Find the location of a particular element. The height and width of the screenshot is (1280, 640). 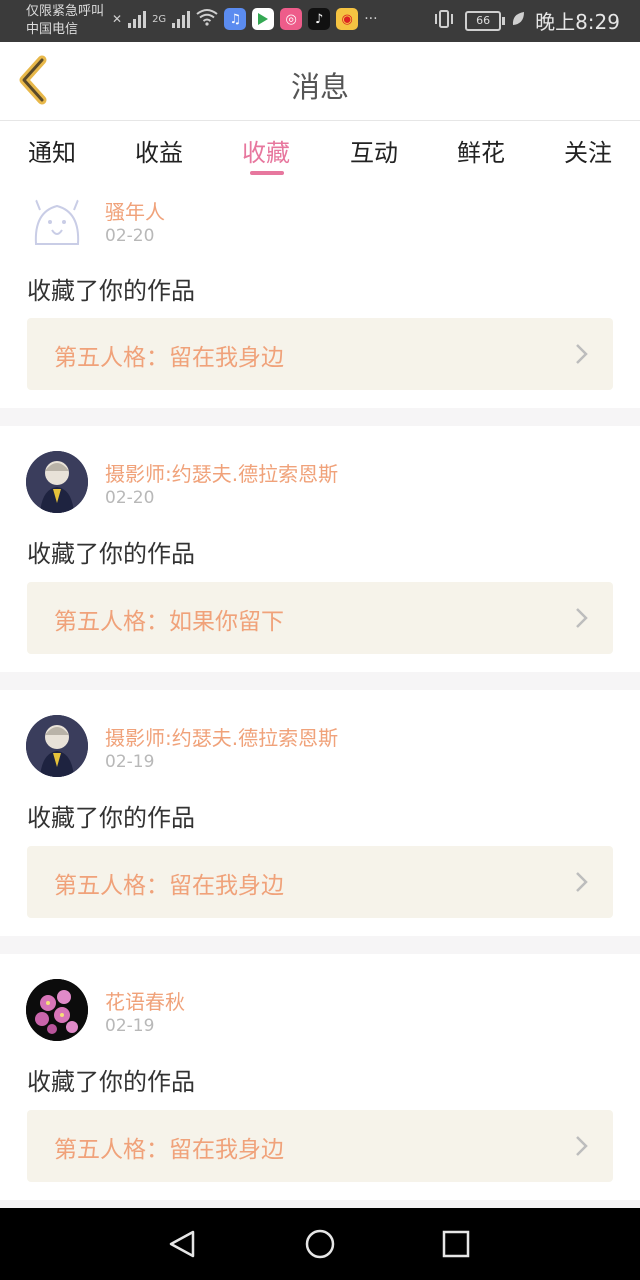

weibo-icon: ◉ is located at coordinates (347, 19).